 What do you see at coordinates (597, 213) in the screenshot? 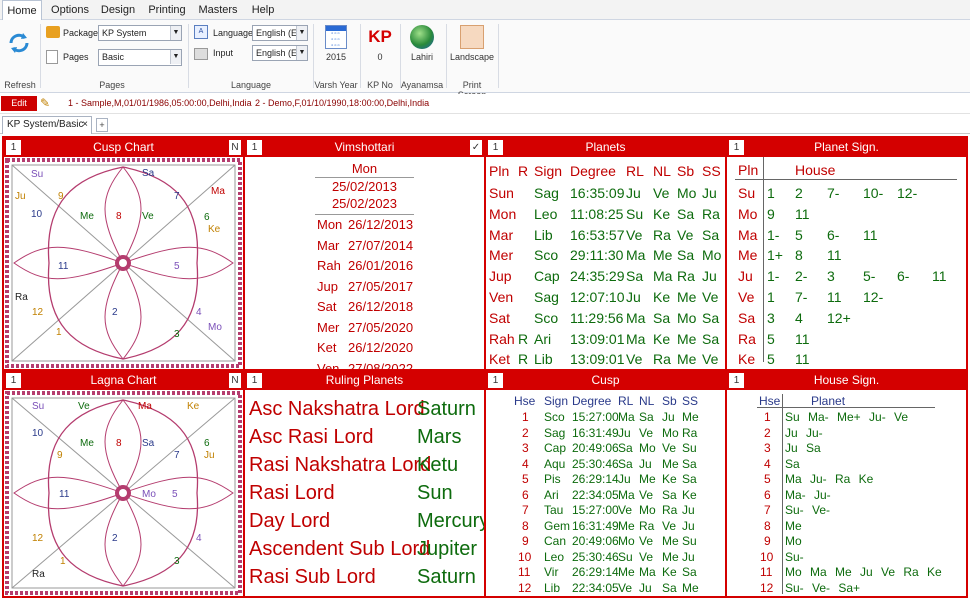
I see `cell: 11:08:25` at bounding box center [597, 213].